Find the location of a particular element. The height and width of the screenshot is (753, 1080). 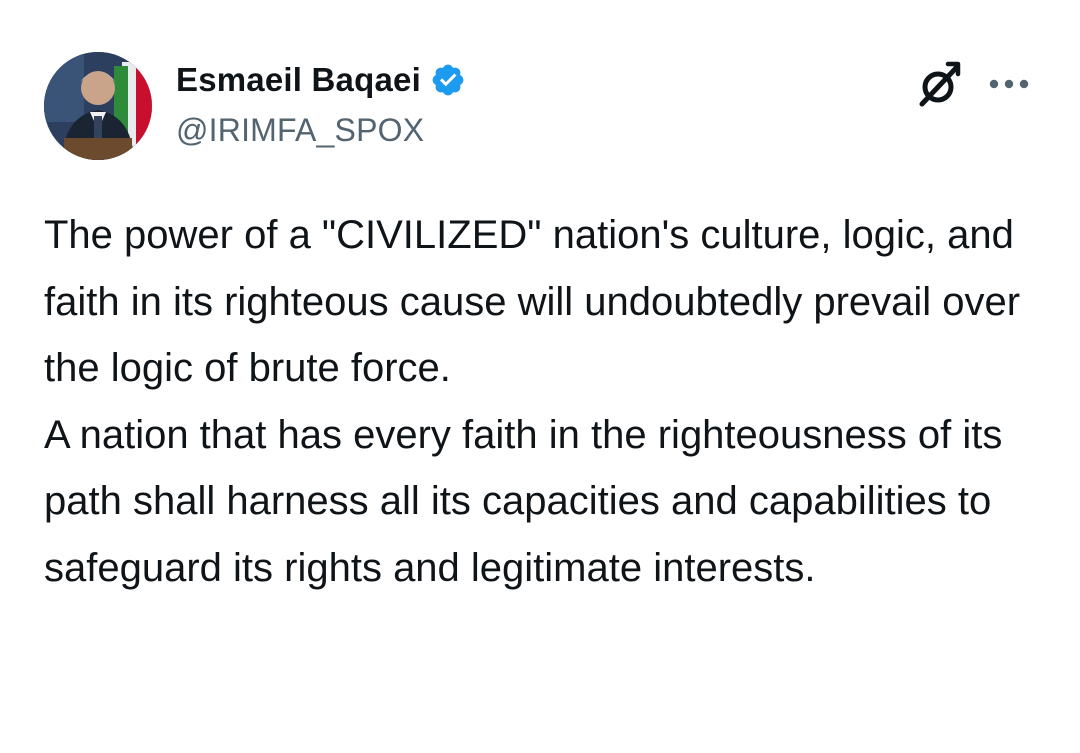

author-avatar is located at coordinates (98, 106).